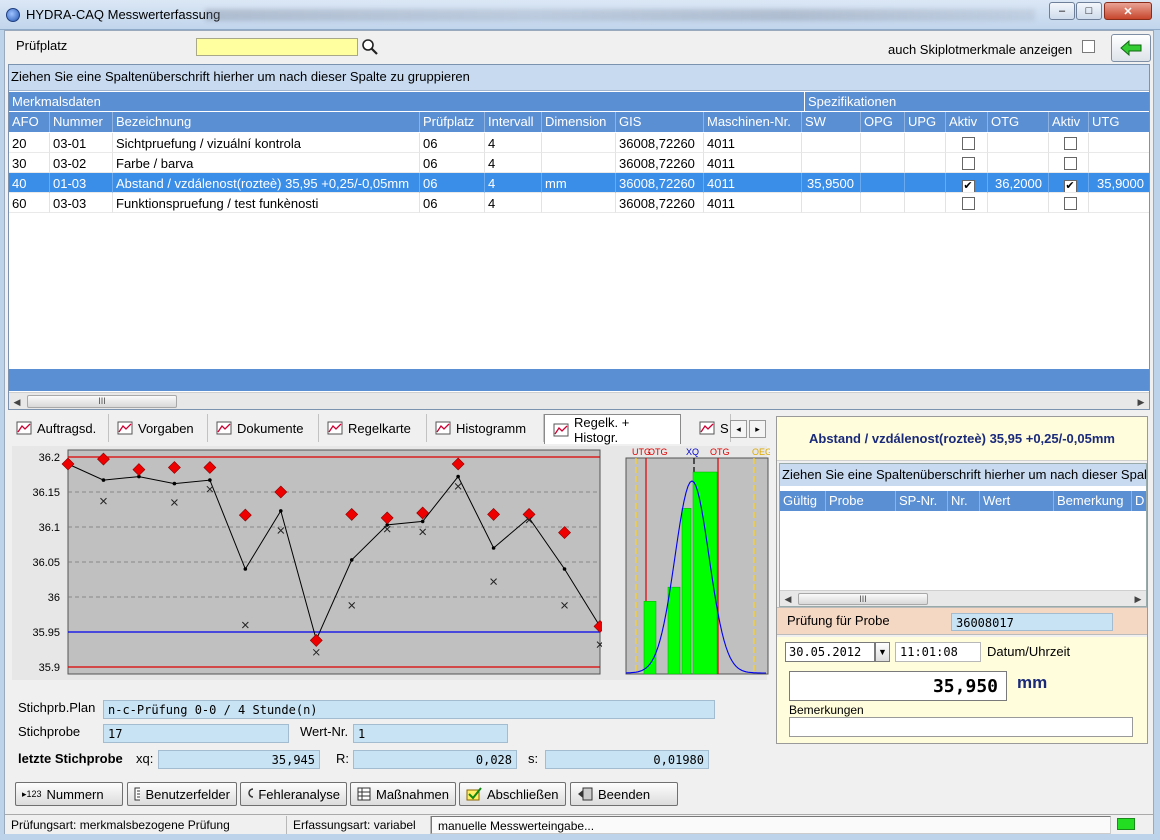  What do you see at coordinates (1089, 11) in the screenshot?
I see `maximize-button: □` at bounding box center [1089, 11].